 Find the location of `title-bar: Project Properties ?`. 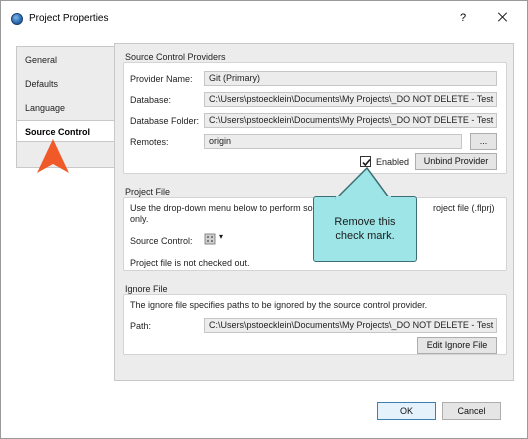

title-bar: Project Properties ? is located at coordinates (264, 18).